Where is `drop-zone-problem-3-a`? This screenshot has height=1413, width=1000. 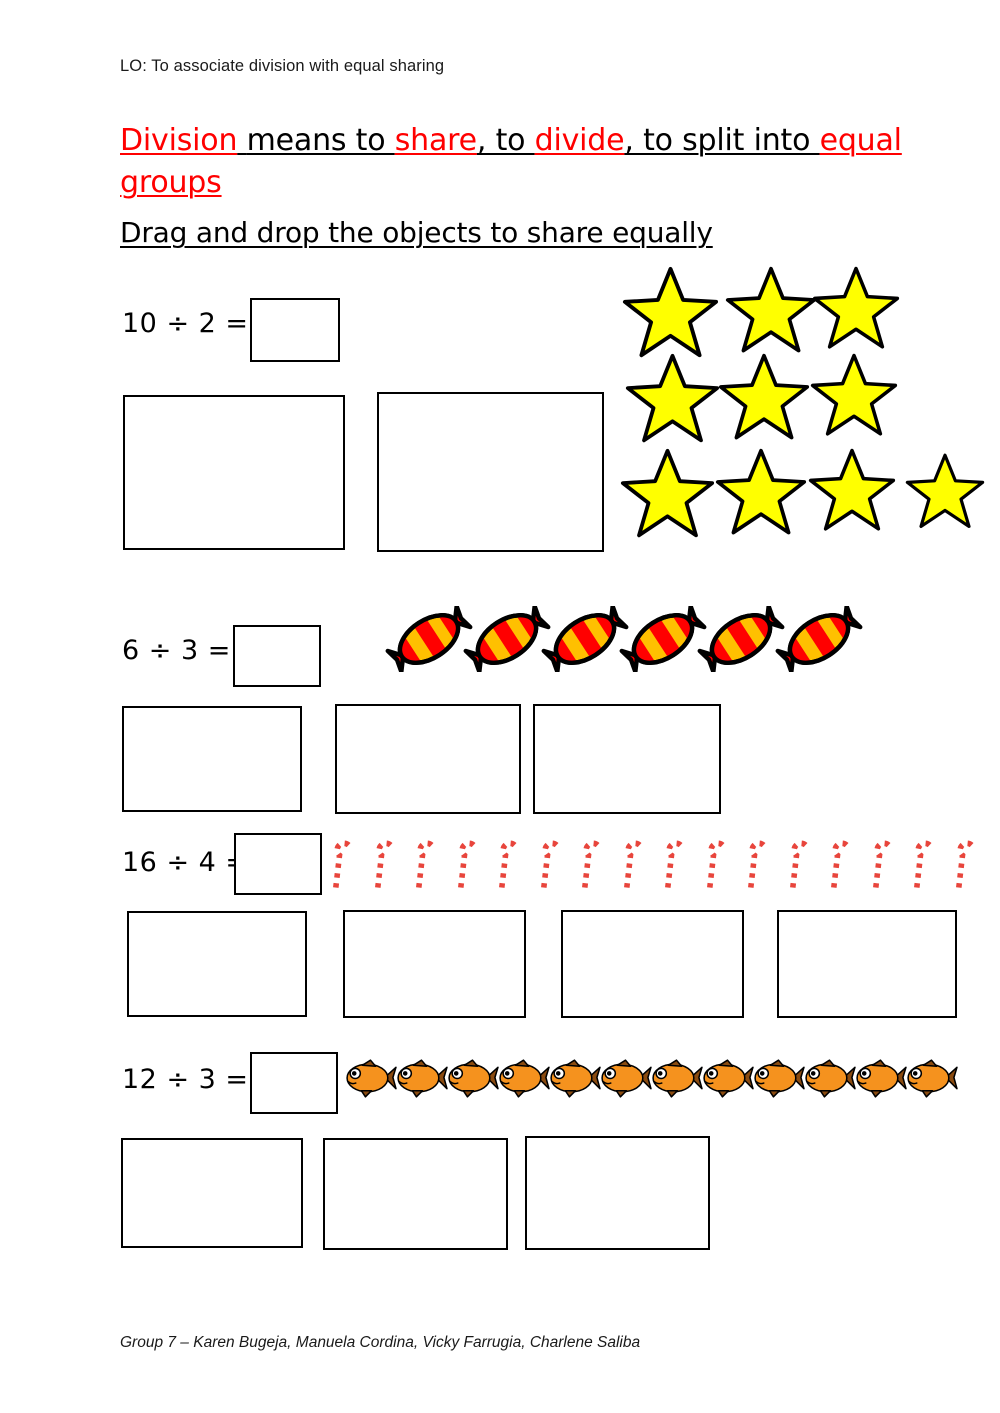 drop-zone-problem-3-a is located at coordinates (217, 964).